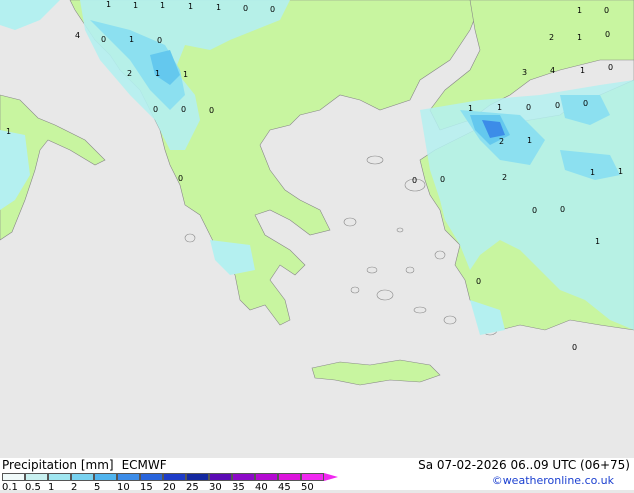  I want to click on color-scale-tick: 0.1, so click(10, 487).